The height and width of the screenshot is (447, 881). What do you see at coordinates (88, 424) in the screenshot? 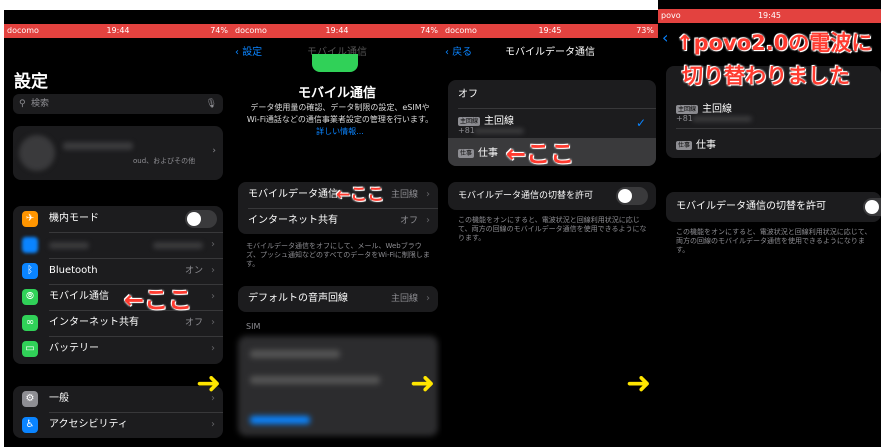
I see `accessibility-label: アクセシビリティ` at bounding box center [88, 424].